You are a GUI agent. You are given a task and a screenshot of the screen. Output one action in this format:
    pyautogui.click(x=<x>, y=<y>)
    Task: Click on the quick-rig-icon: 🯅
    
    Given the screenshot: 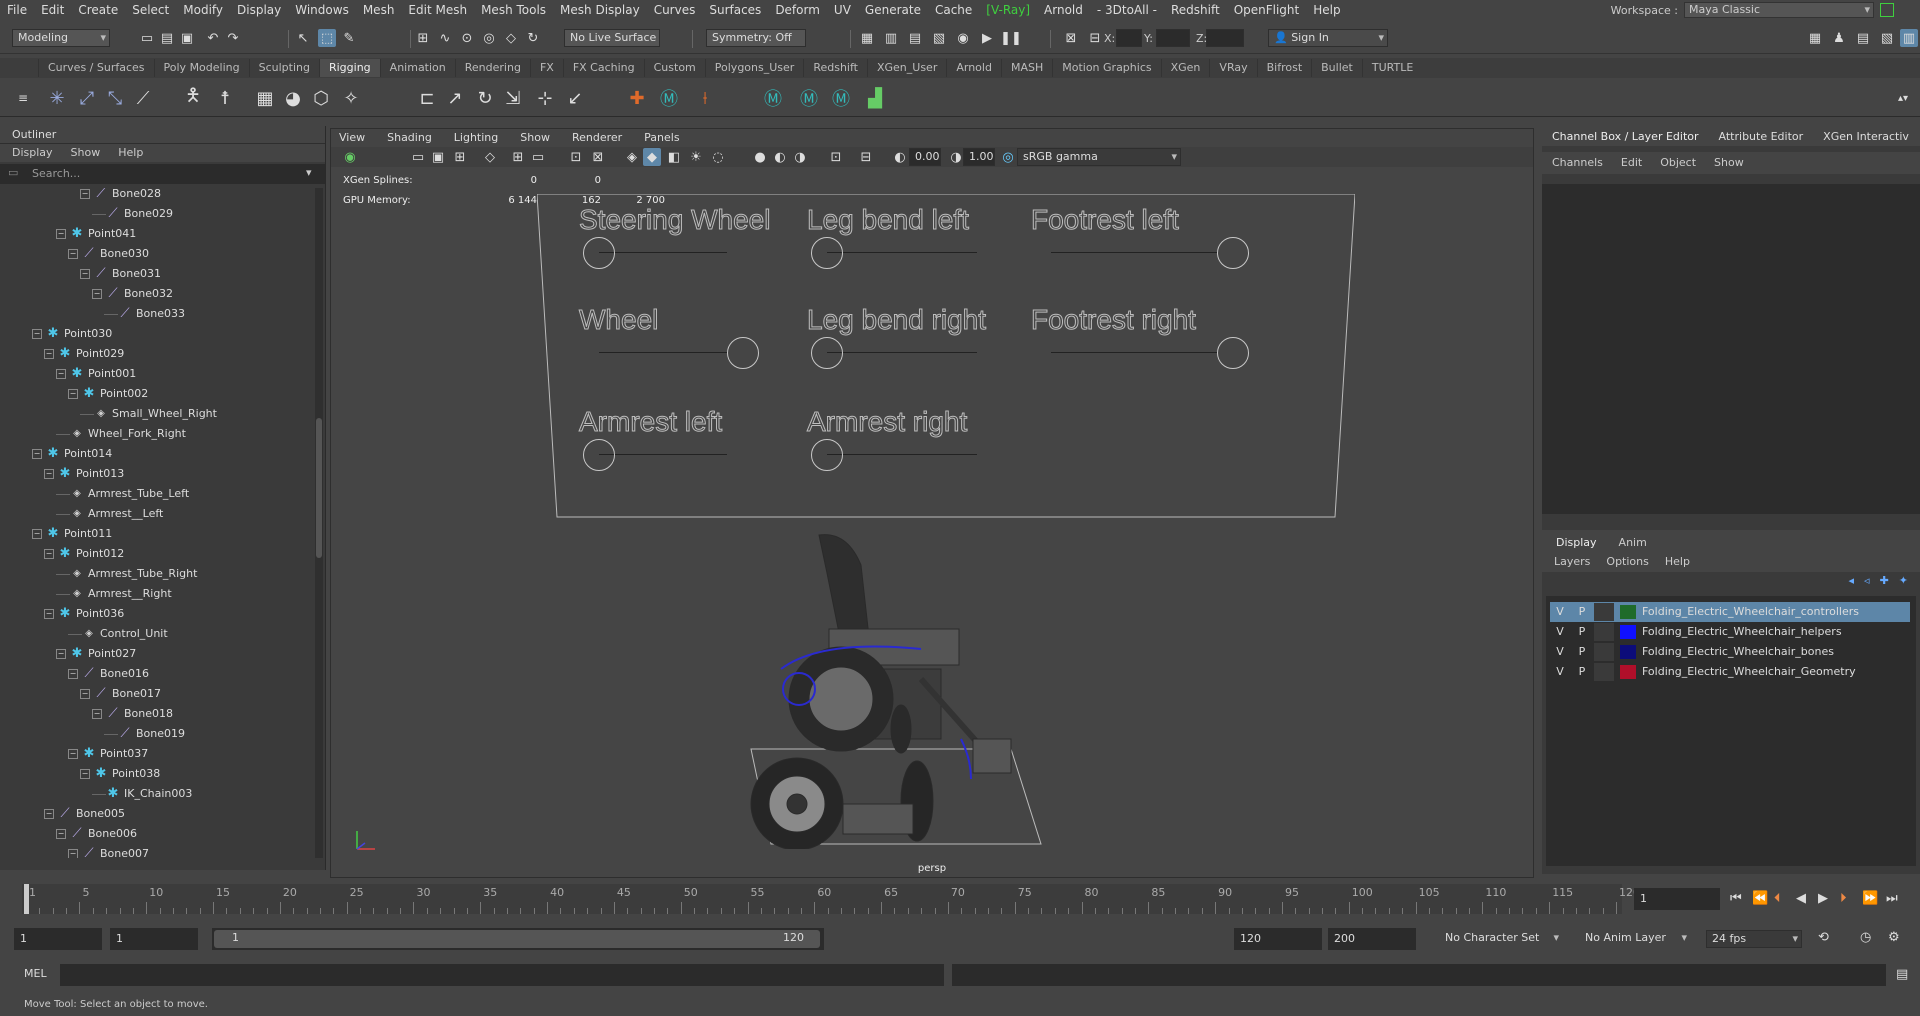 What is the action you would take?
    pyautogui.click(x=193, y=98)
    